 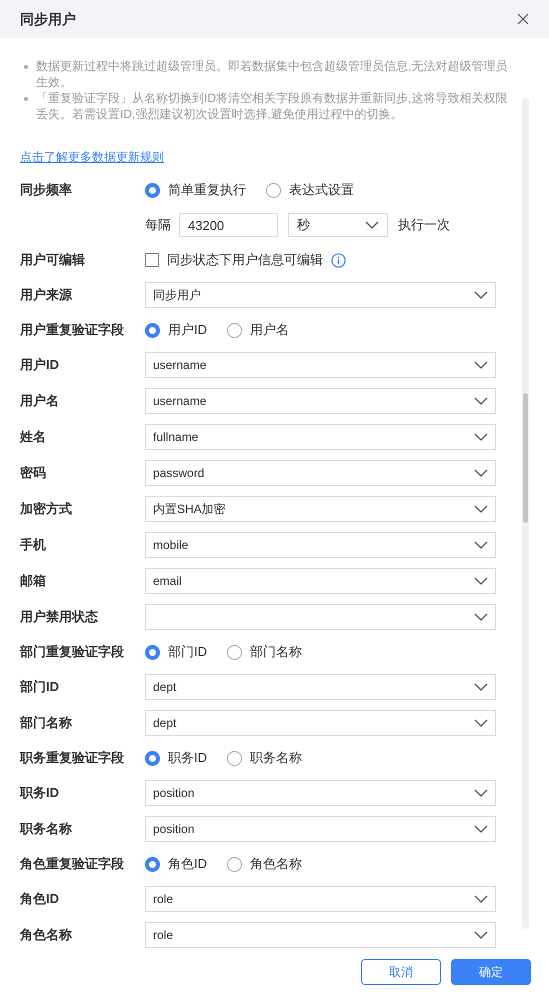 I want to click on radio-option: 表达式设置, so click(x=310, y=190).